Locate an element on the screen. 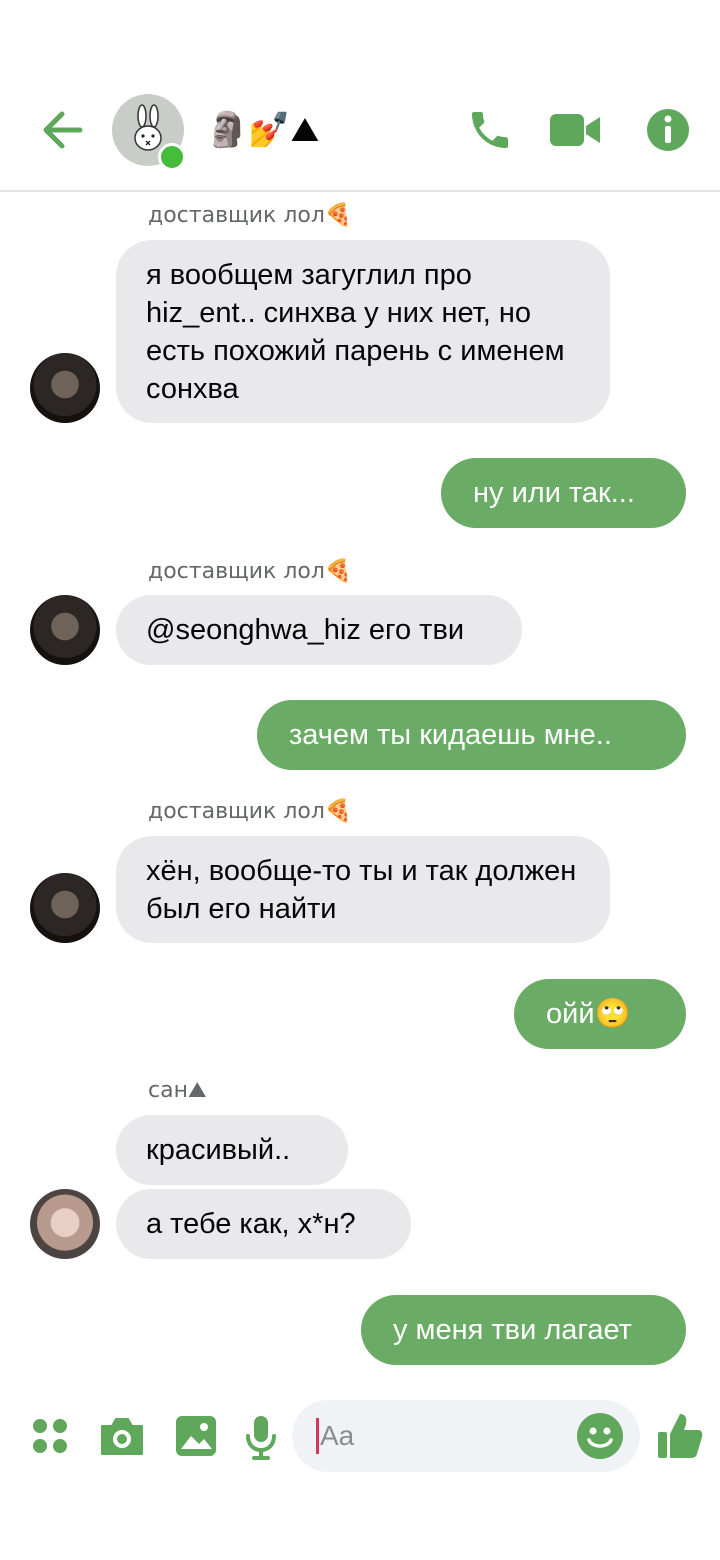 The image size is (720, 1560). incoming-message-bubble: @seonghwa_hiz его тви is located at coordinates (319, 630).